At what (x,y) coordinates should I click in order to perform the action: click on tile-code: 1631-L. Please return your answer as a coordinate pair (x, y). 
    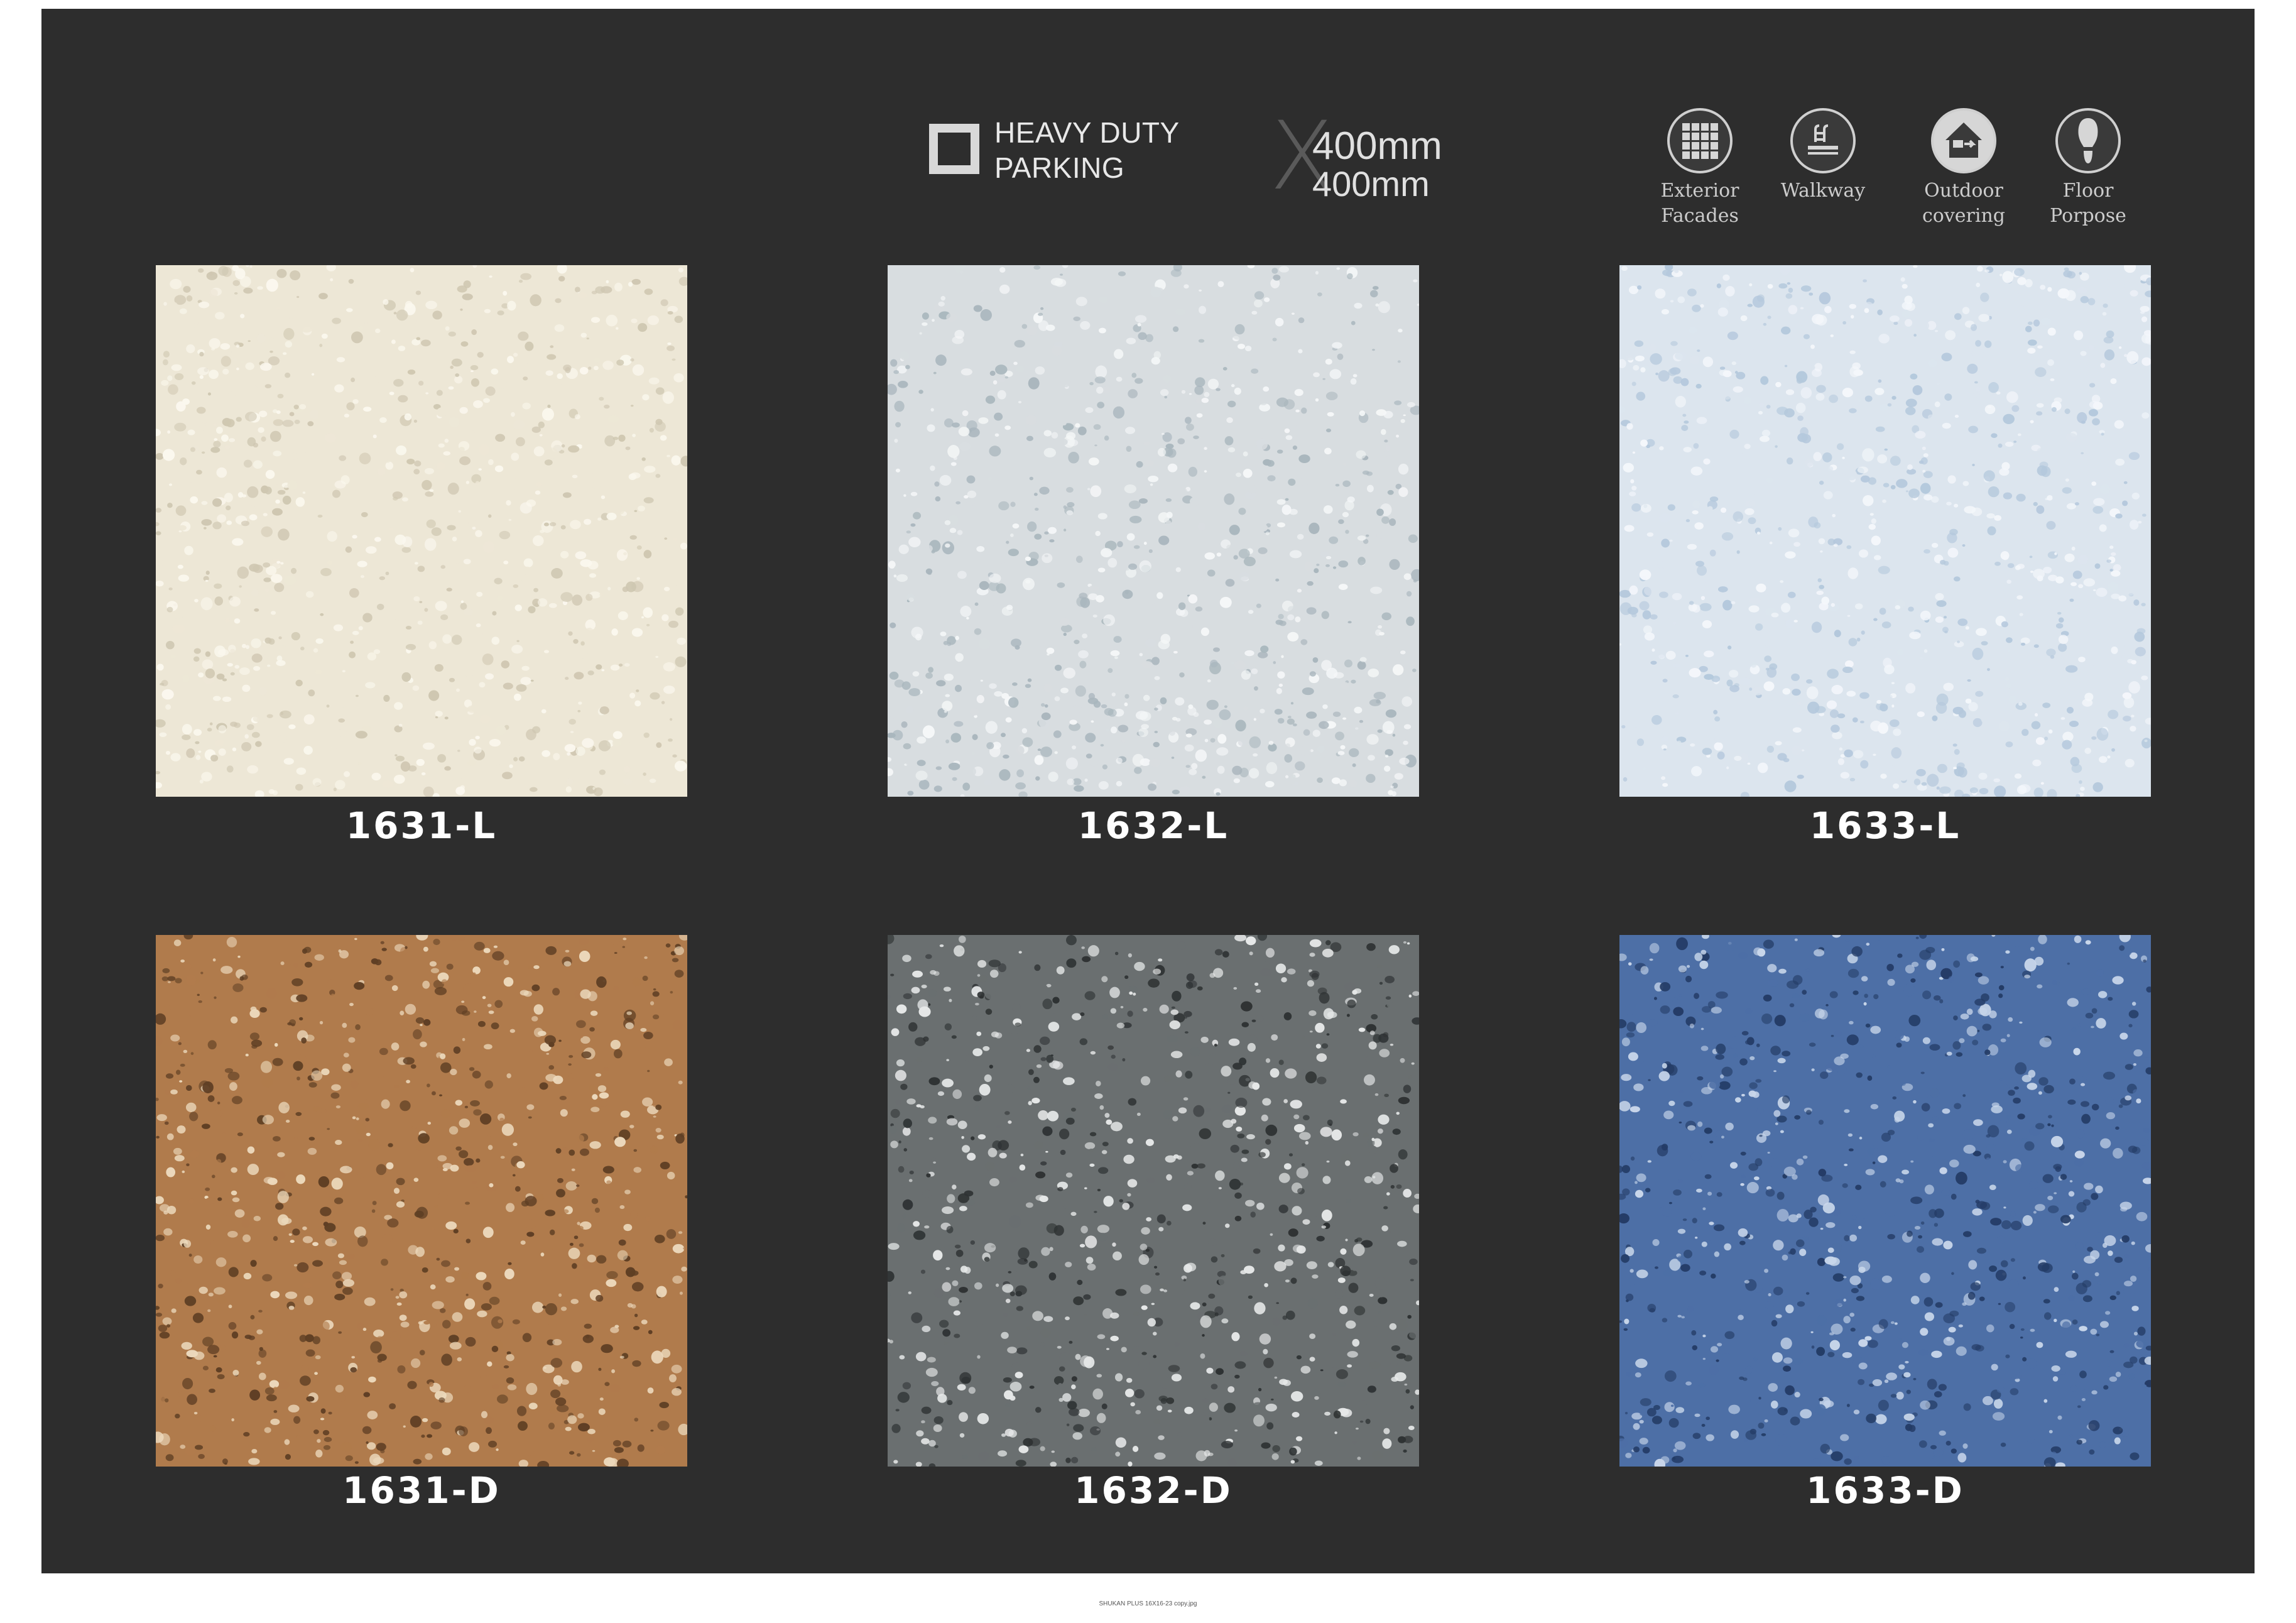
    Looking at the image, I should click on (421, 825).